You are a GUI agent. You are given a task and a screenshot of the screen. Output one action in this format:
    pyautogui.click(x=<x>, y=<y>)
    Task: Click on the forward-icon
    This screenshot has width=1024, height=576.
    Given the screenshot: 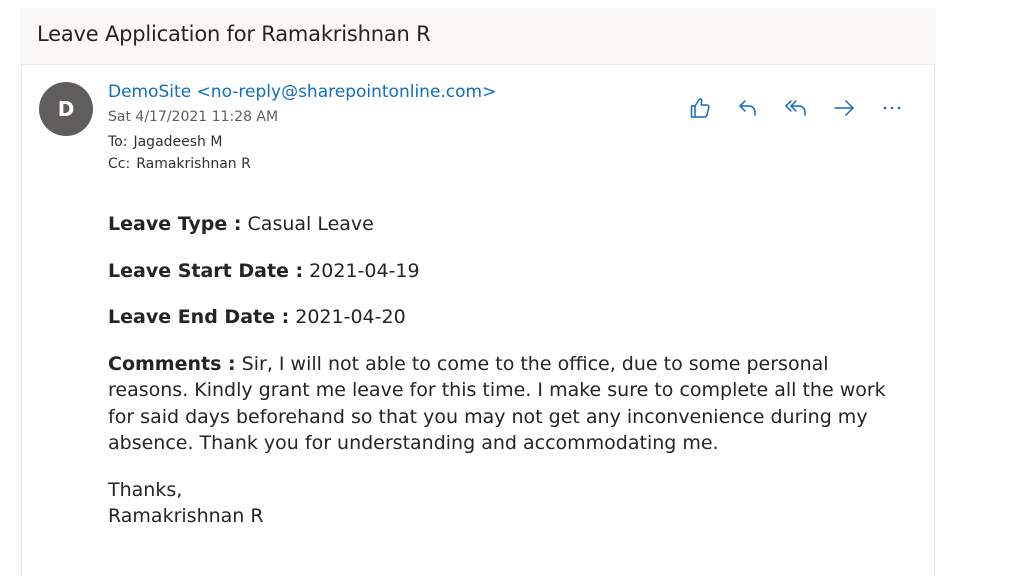 What is the action you would take?
    pyautogui.click(x=844, y=108)
    